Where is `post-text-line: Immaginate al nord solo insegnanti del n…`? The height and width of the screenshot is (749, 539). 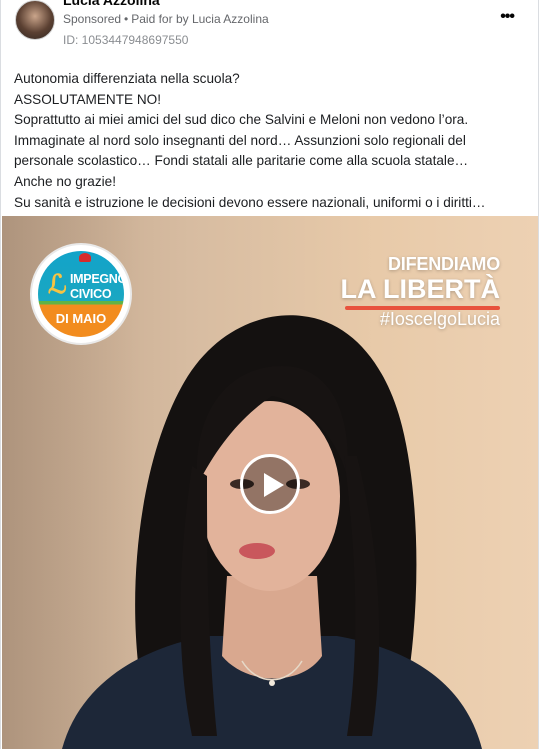
post-text-line: Immaginate al nord solo insegnanti del n… is located at coordinates (240, 140).